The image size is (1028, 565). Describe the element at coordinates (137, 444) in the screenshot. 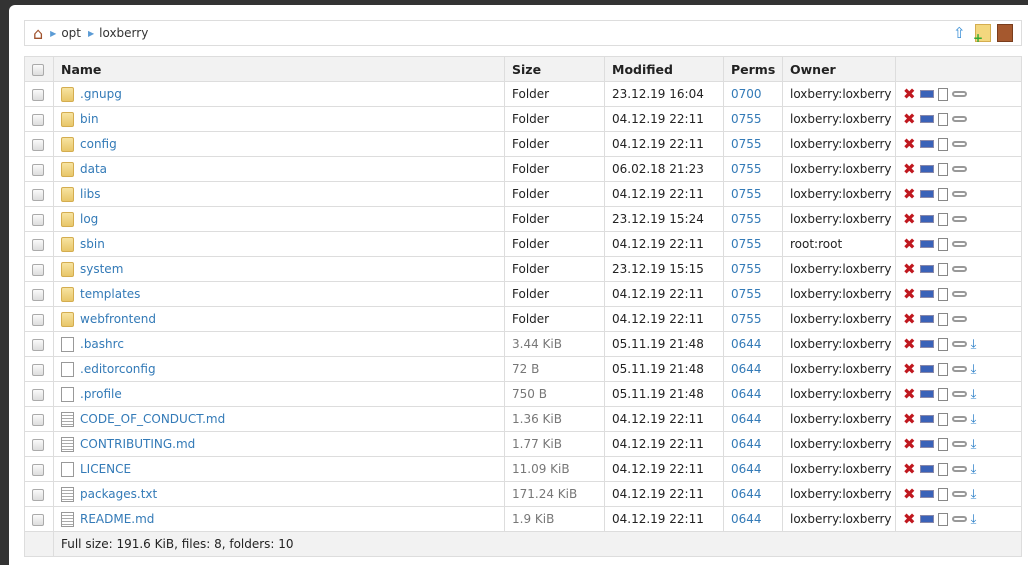

I see `file-name-link: CONTRIBUTING.md` at that location.